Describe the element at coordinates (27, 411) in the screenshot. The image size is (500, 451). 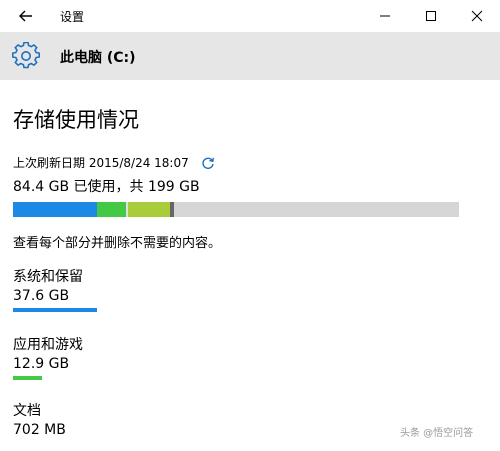
I see `category-name: 文档` at that location.